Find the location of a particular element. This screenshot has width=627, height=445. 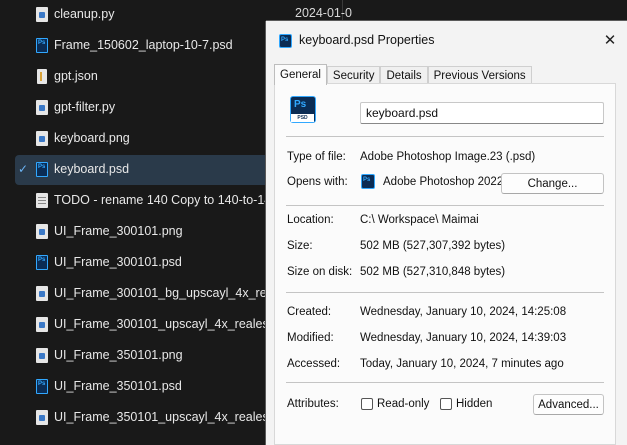

hidden-checkbox is located at coordinates (446, 404).